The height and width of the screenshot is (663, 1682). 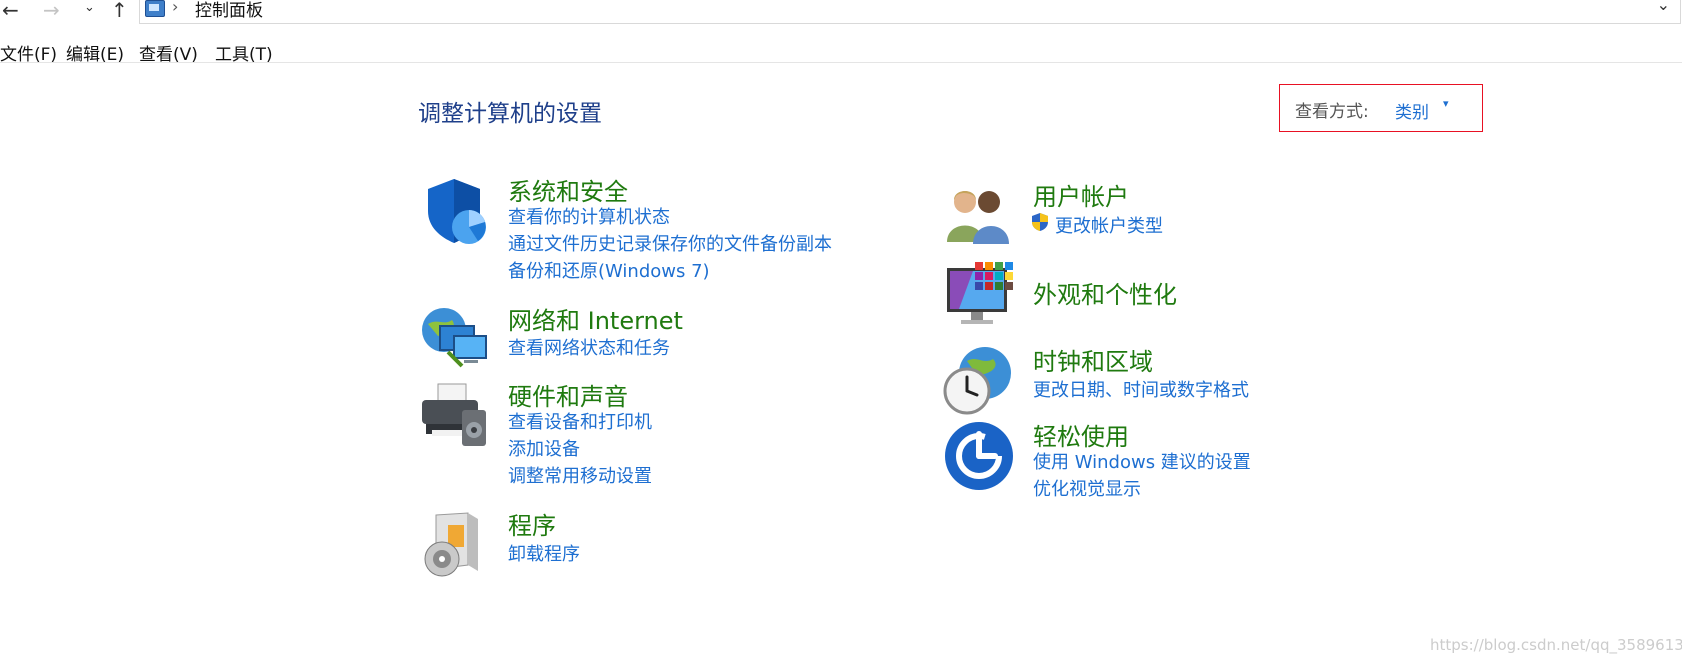 I want to click on menu-file: 文件(F), so click(x=28, y=52).